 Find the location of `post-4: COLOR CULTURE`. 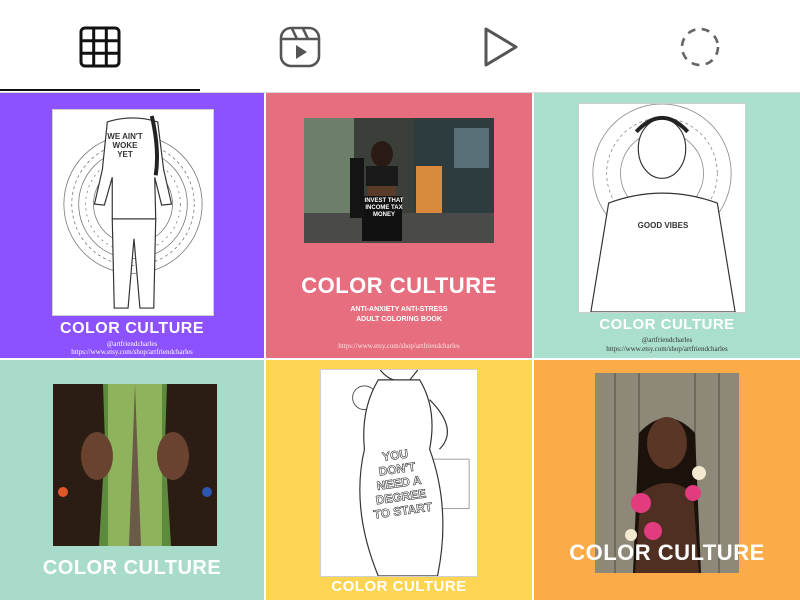

post-4: COLOR CULTURE is located at coordinates (132, 480).